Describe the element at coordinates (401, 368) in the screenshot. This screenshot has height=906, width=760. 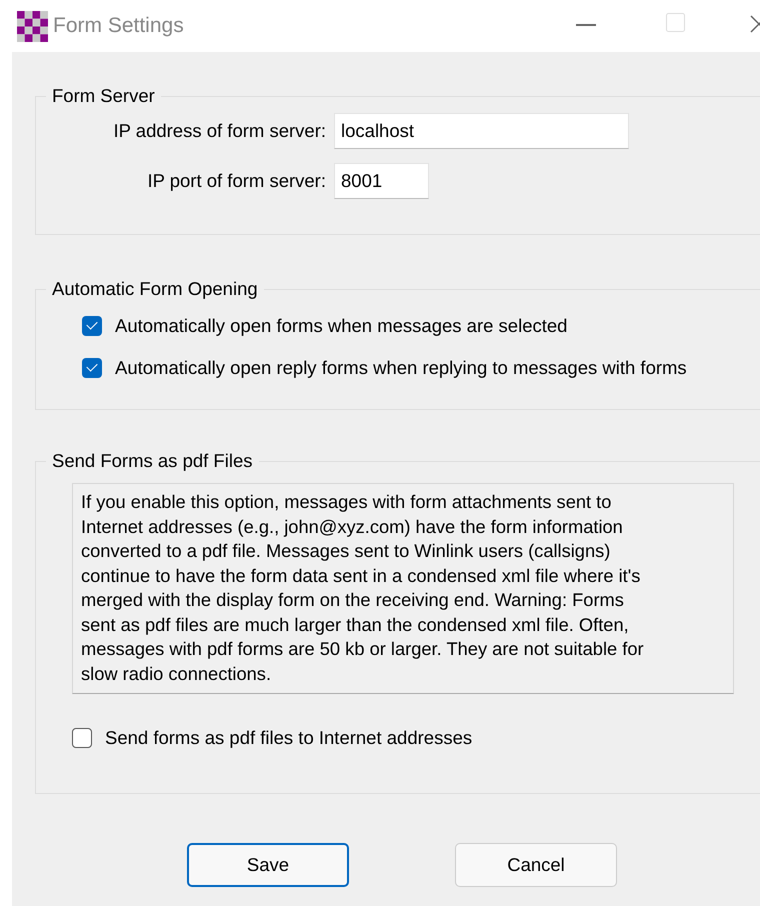
I see `checkbox-label: Automatically open reply forms when replying to messages with forms` at that location.